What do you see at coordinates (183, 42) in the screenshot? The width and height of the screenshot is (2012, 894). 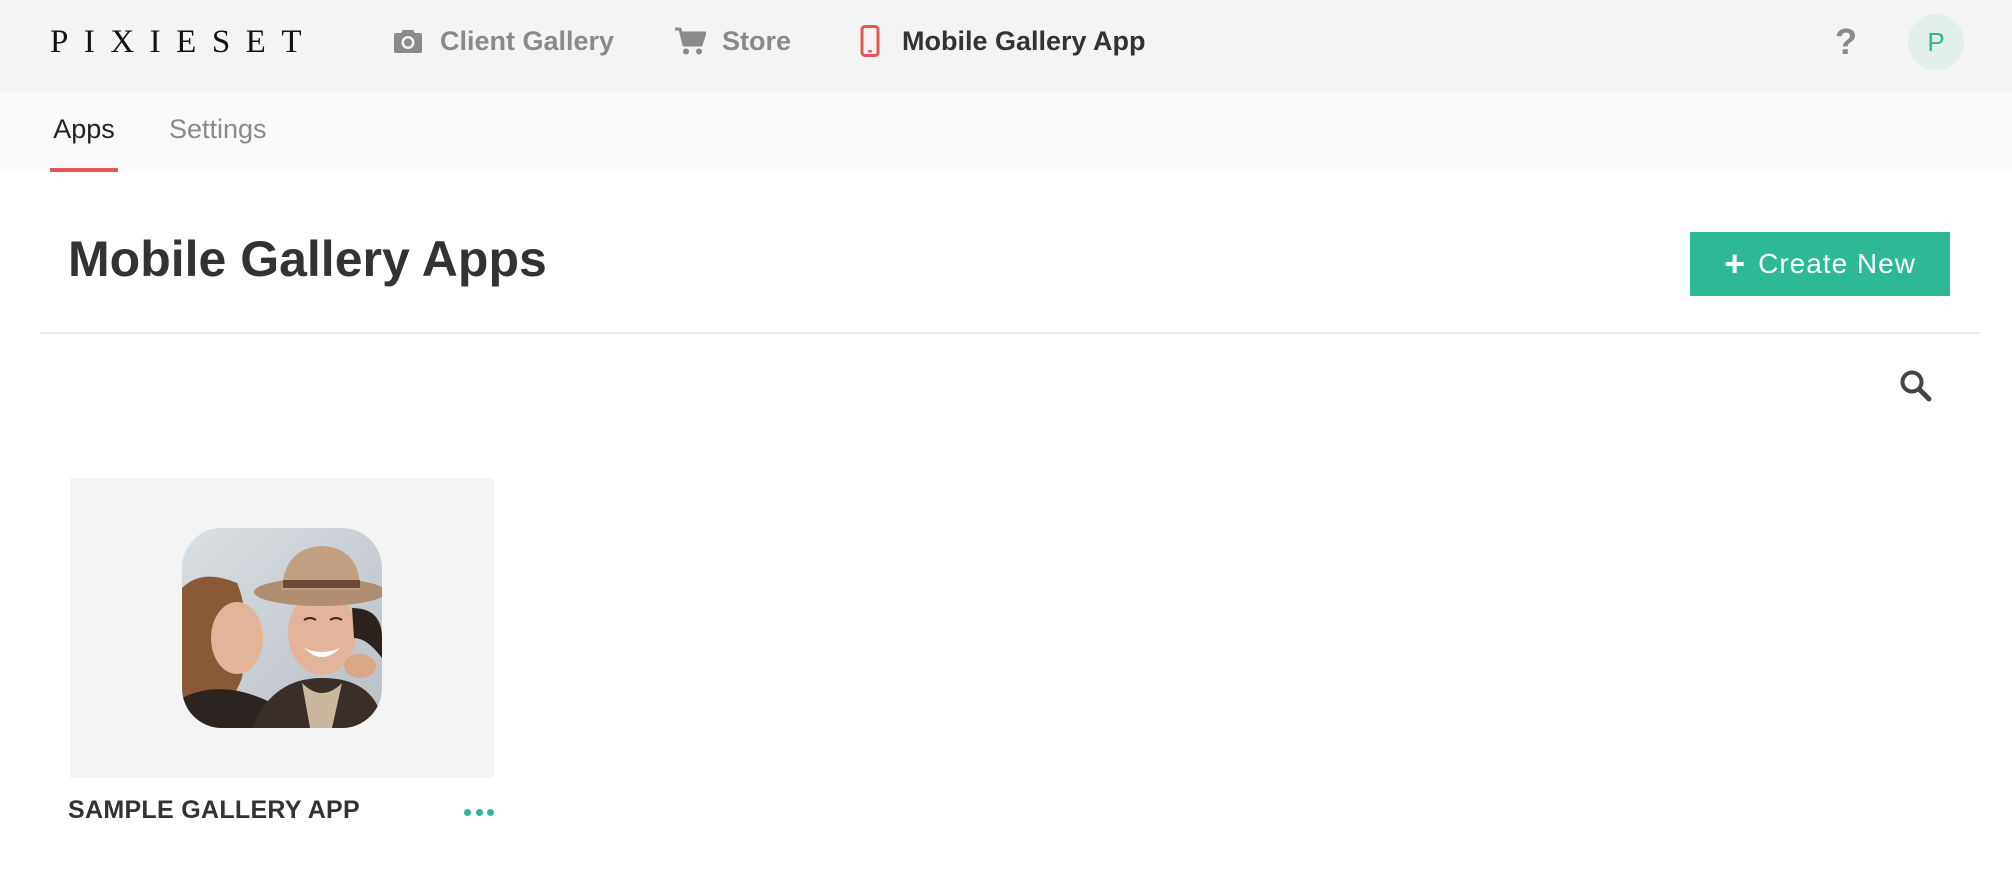 I see `pixieset-logo: PIXIESET` at bounding box center [183, 42].